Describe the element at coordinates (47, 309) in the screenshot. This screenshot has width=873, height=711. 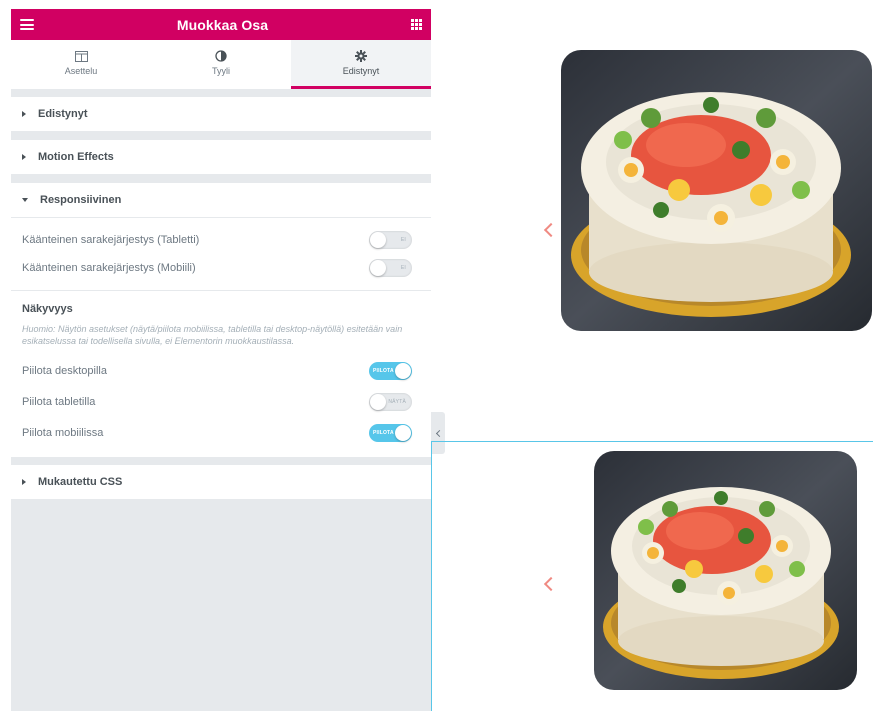
I see `visibility-heading: Näkyvyys` at that location.